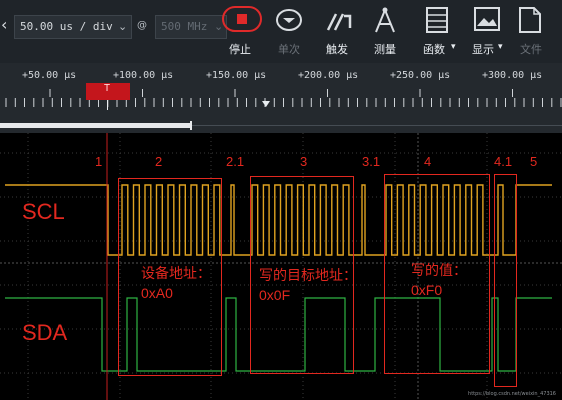 The image size is (562, 400). I want to click on phase-number: 4.1, so click(503, 161).